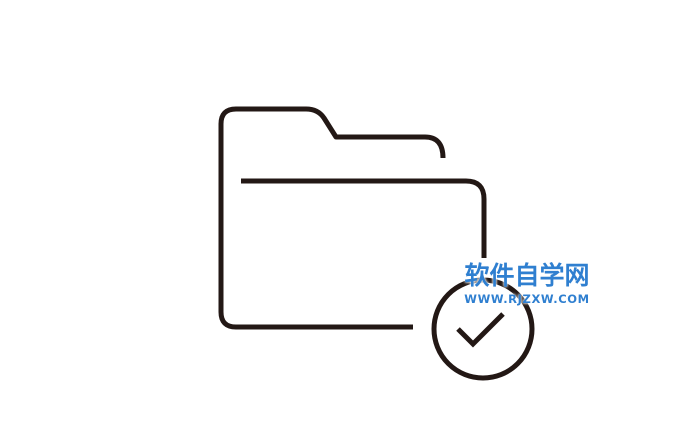  Describe the element at coordinates (527, 299) in the screenshot. I see `watermark-url: WWW.RJZXW.COM` at that location.